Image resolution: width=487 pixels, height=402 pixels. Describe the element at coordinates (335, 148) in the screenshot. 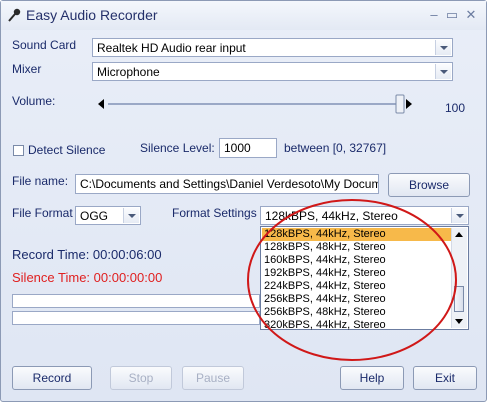

I see `silence-level-range: between [0, 32767]` at that location.